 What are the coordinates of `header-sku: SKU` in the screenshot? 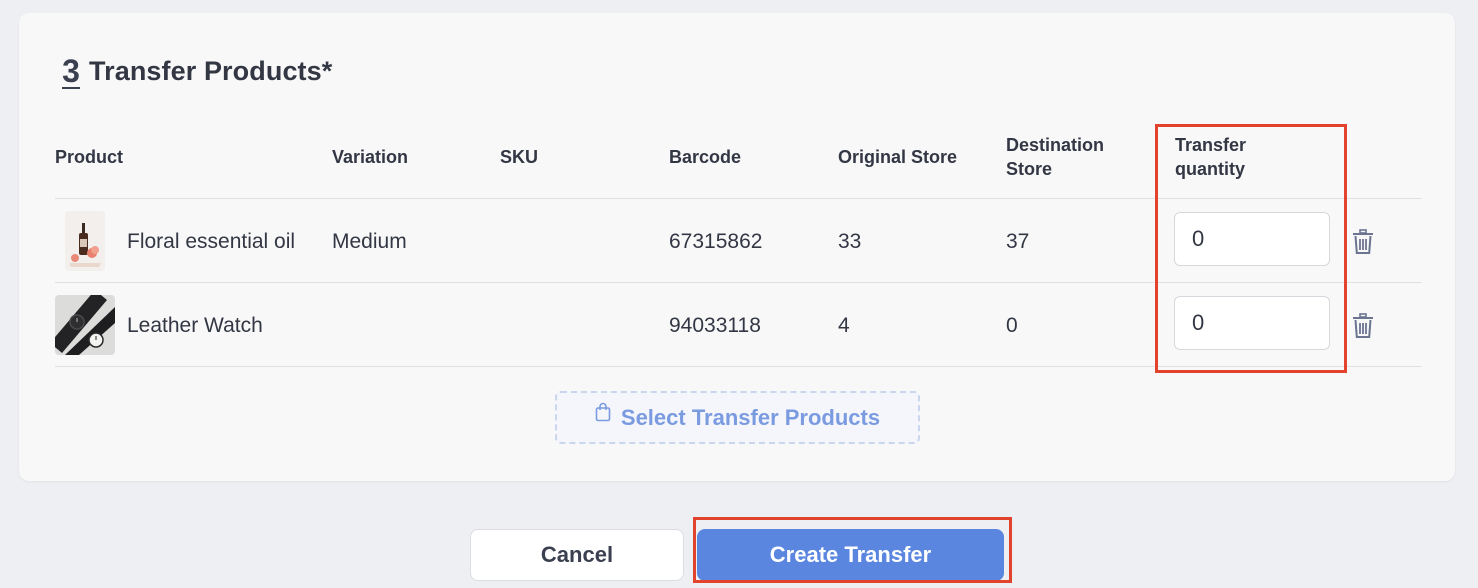 It's located at (519, 157).